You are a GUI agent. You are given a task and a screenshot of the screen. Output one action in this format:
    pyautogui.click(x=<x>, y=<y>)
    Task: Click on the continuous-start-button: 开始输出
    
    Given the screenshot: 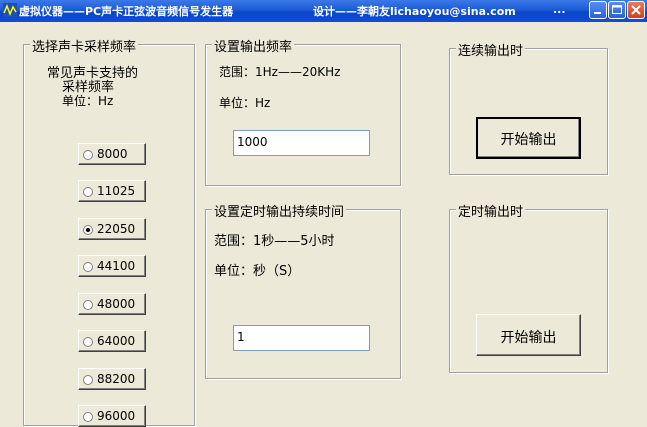 What is the action you would take?
    pyautogui.click(x=528, y=138)
    